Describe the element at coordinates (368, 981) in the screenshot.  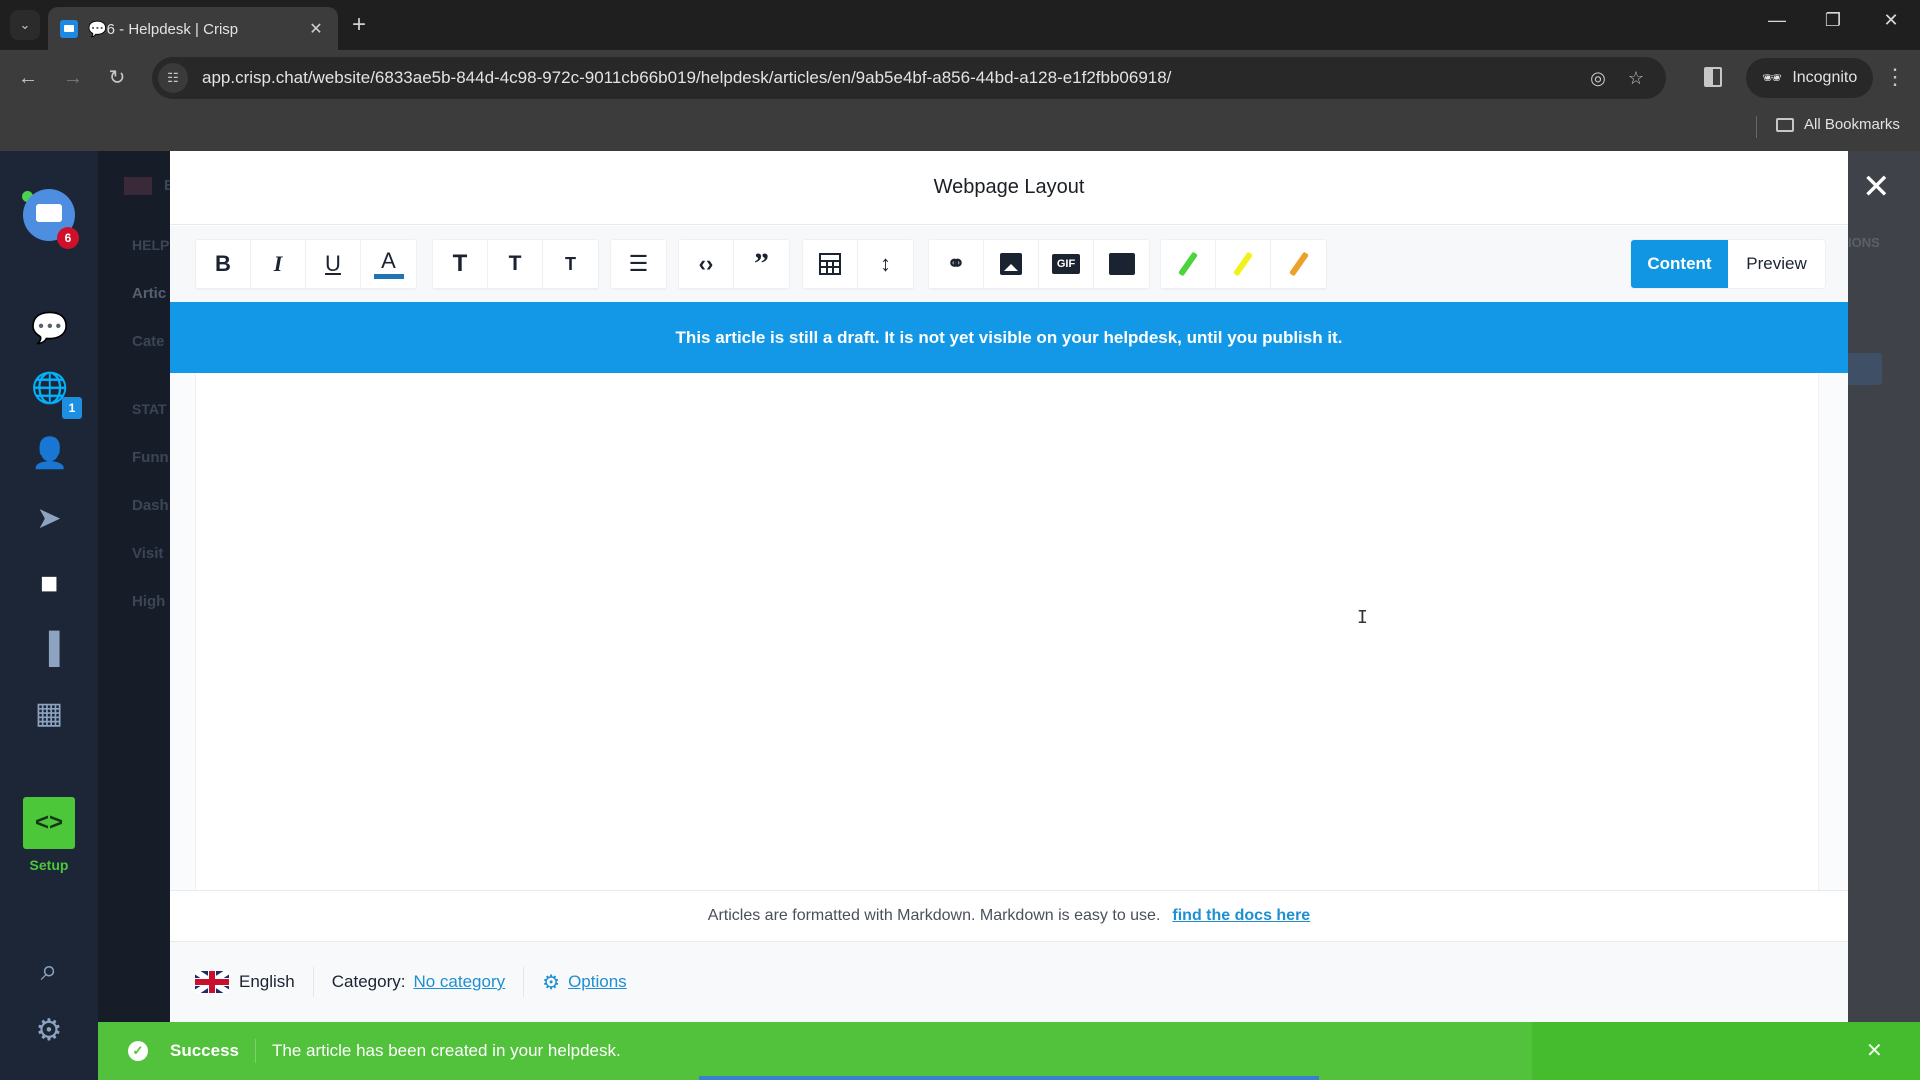
I see `category-label: Category:` at that location.